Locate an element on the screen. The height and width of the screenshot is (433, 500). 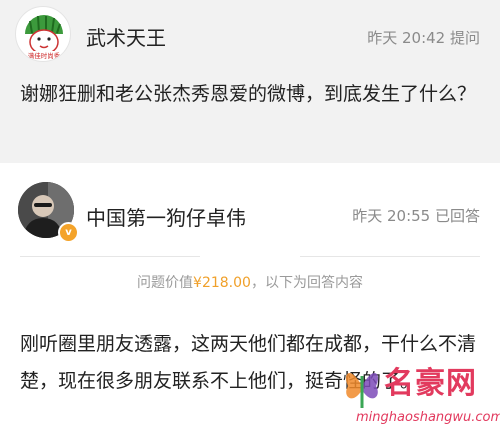
price-value: ¥218.00 is located at coordinates (222, 283).